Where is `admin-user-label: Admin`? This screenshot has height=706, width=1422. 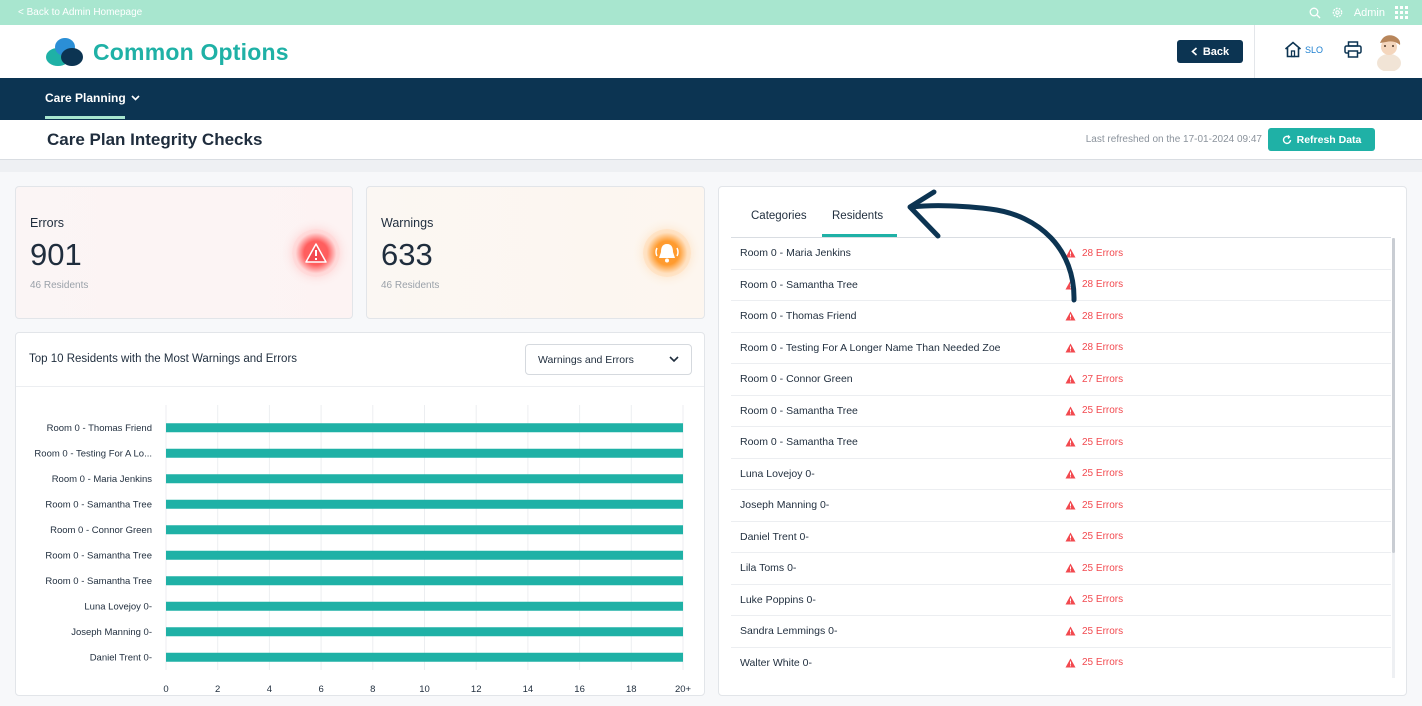 admin-user-label: Admin is located at coordinates (1369, 13).